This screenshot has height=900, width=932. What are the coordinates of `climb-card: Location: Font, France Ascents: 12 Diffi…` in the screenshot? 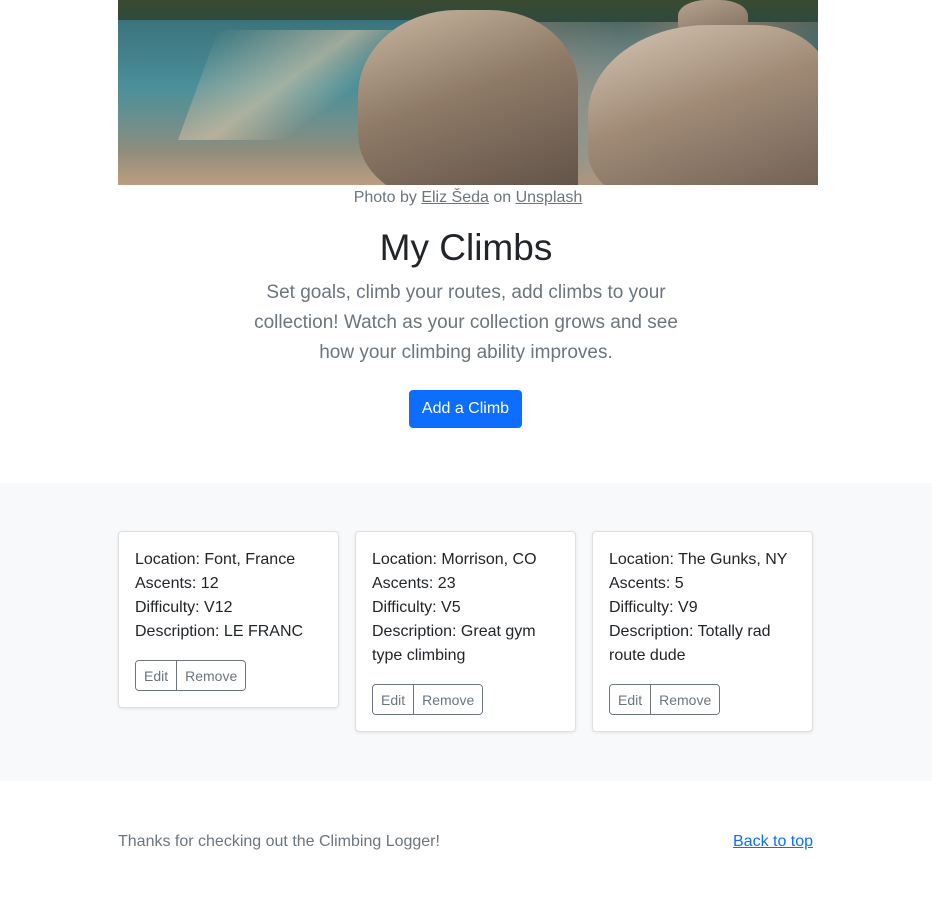 It's located at (228, 619).